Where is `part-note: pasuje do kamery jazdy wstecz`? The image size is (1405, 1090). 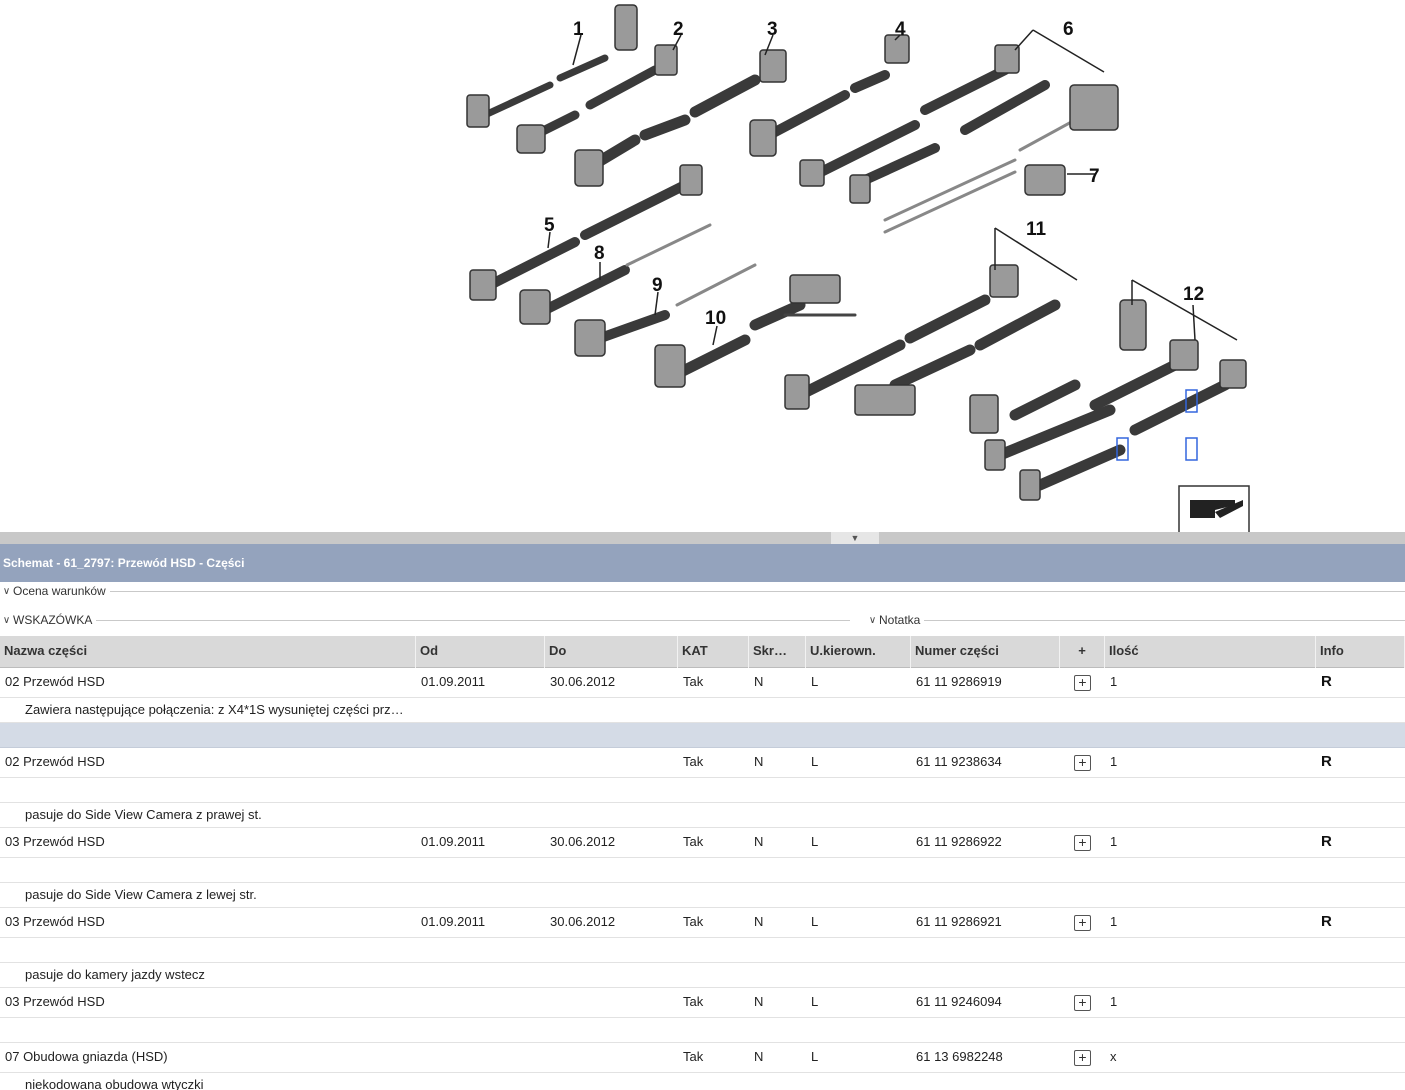
part-note: pasuje do kamery jazdy wstecz is located at coordinates (702, 975).